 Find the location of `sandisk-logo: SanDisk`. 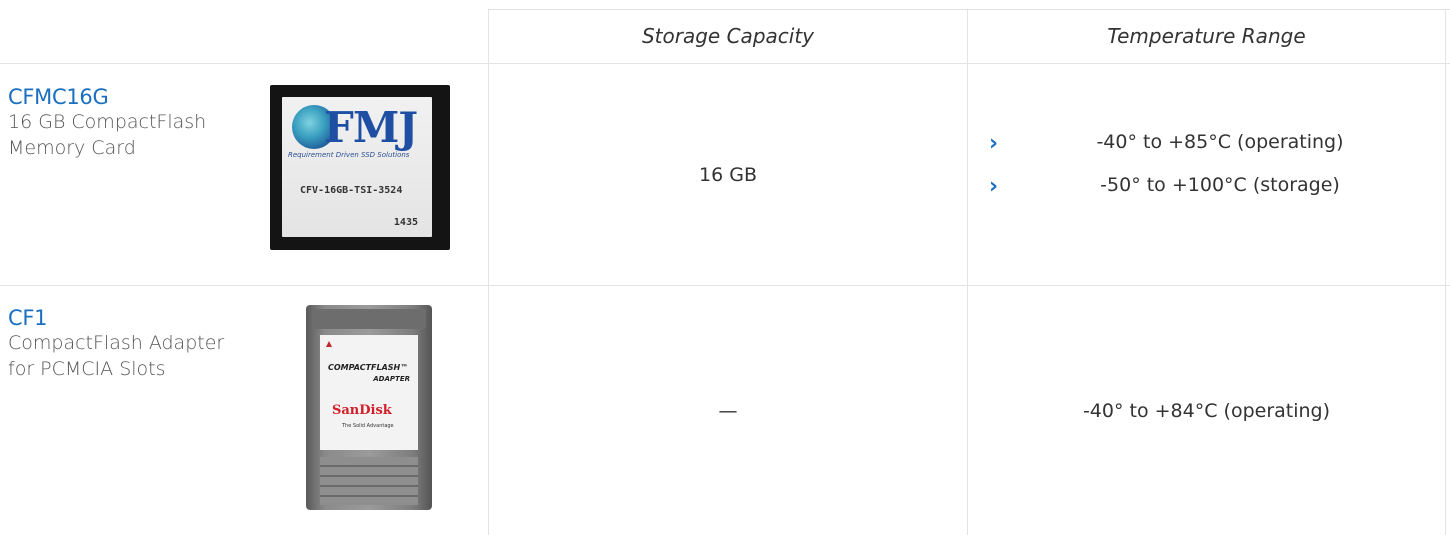

sandisk-logo: SanDisk is located at coordinates (362, 410).